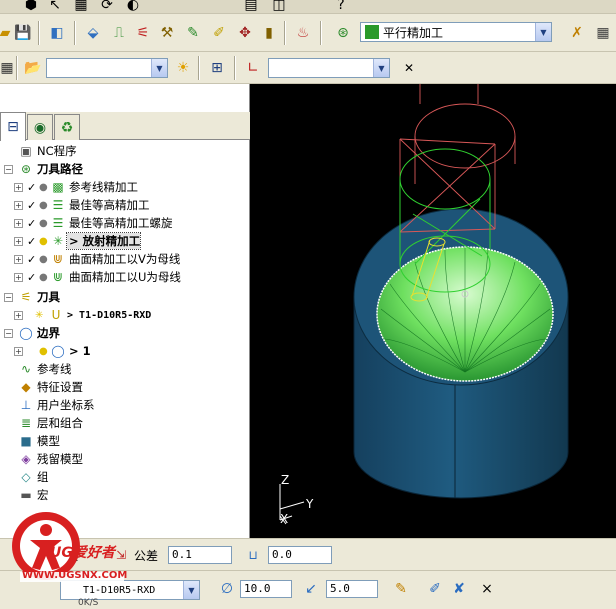 The width and height of the screenshot is (616, 609). What do you see at coordinates (82, 553) in the screenshot?
I see `brand-text: UG爱好者` at bounding box center [82, 553].